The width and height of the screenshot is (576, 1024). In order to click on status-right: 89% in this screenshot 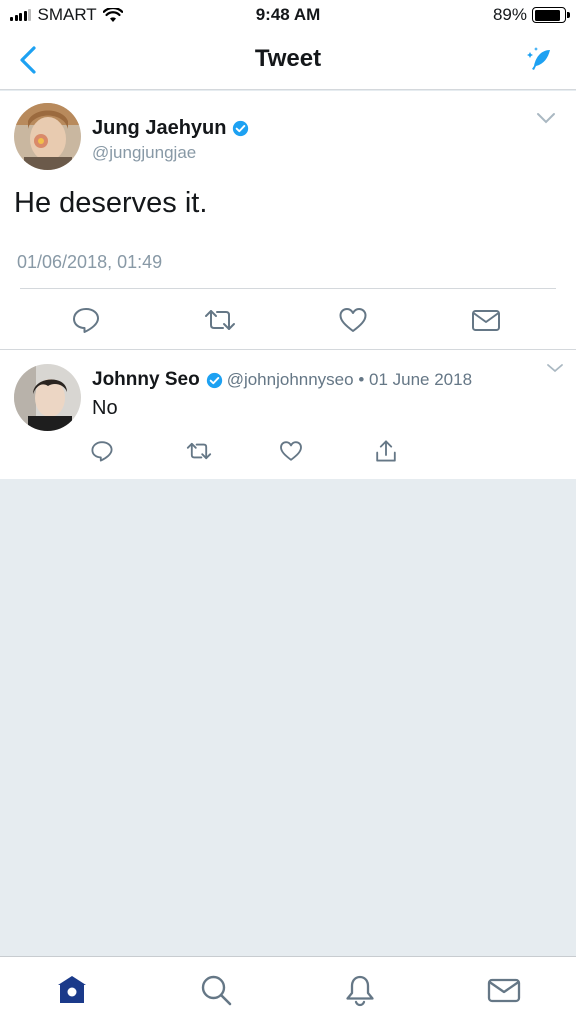, I will do `click(531, 15)`.